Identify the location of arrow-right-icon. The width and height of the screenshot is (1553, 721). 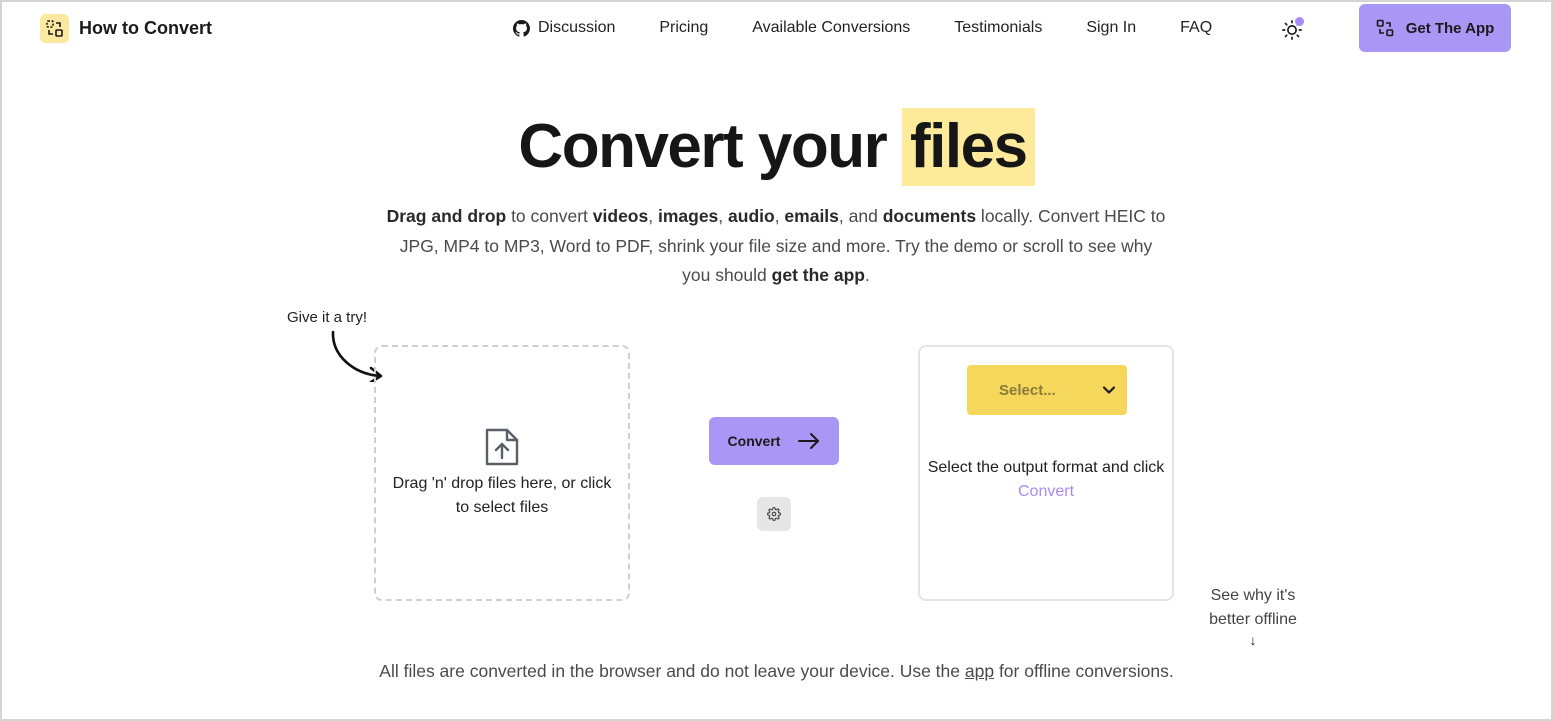
(809, 441).